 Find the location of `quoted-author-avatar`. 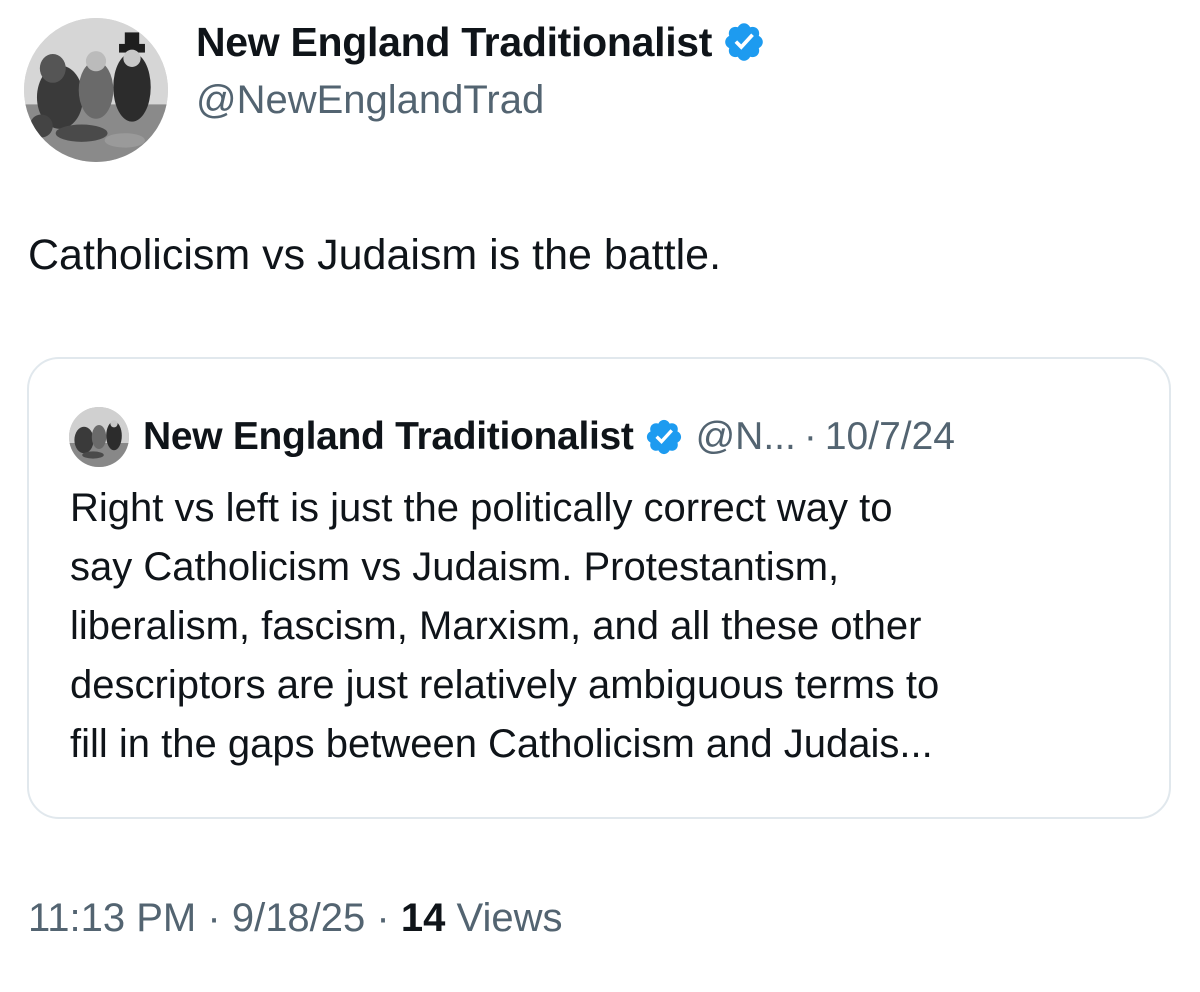

quoted-author-avatar is located at coordinates (99, 437).